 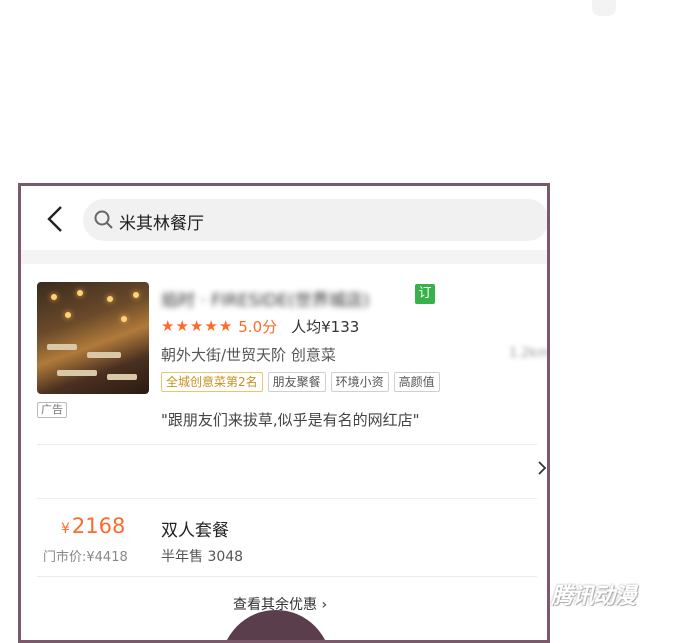 I want to click on rating-score: 5.0分, so click(x=258, y=326).